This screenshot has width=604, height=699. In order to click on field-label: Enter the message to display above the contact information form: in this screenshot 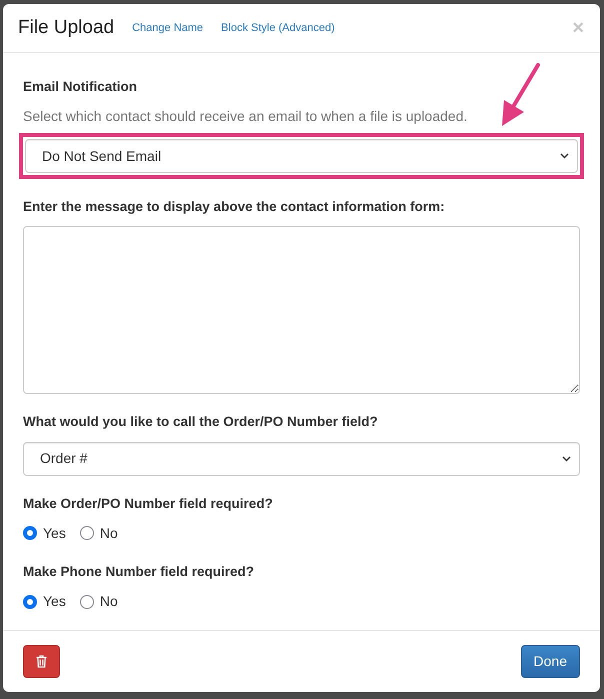, I will do `click(234, 207)`.